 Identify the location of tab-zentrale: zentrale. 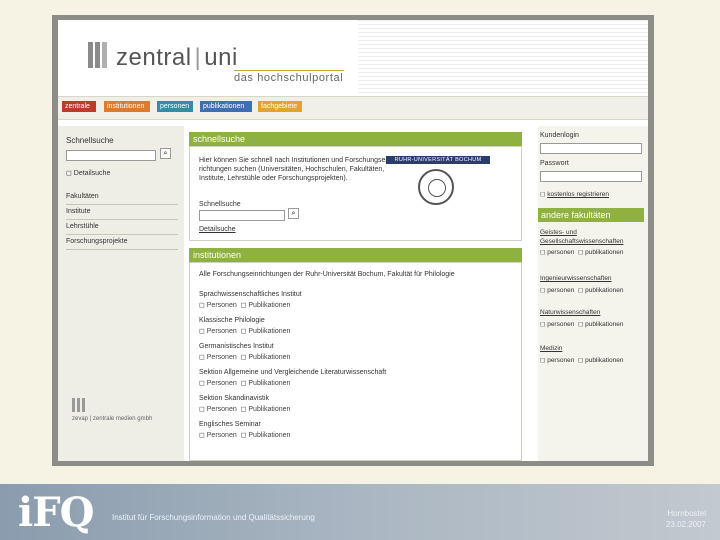
(79, 106).